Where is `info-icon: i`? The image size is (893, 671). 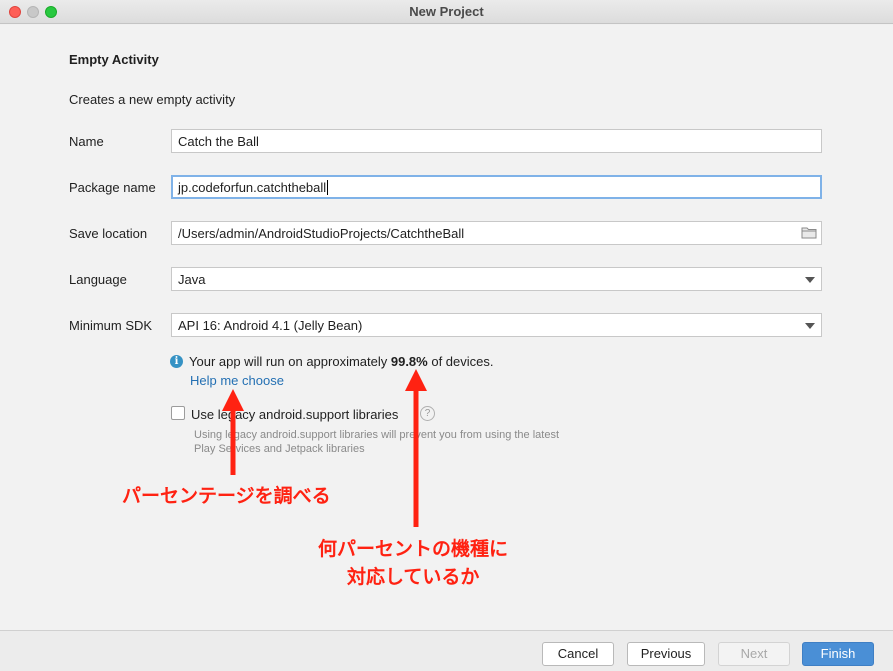
info-icon: i is located at coordinates (176, 361).